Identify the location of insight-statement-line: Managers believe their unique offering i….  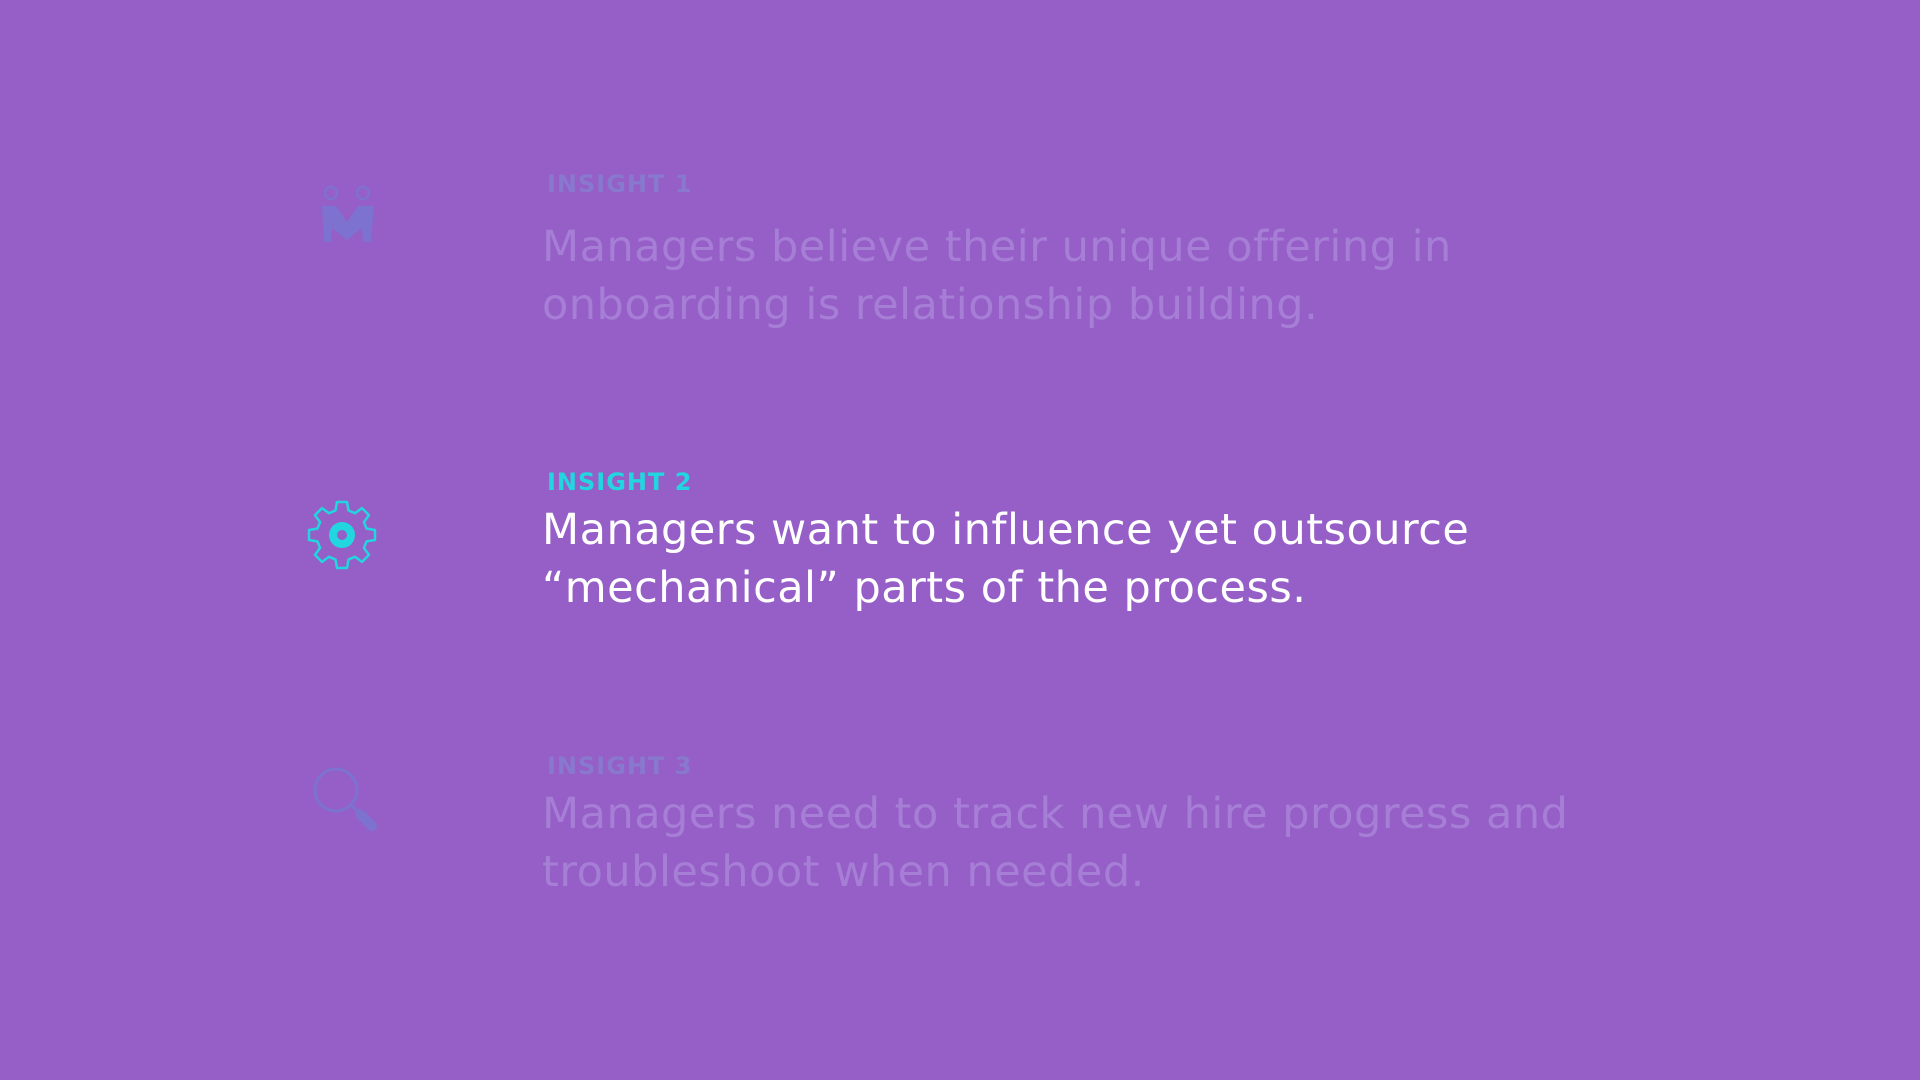
(997, 247).